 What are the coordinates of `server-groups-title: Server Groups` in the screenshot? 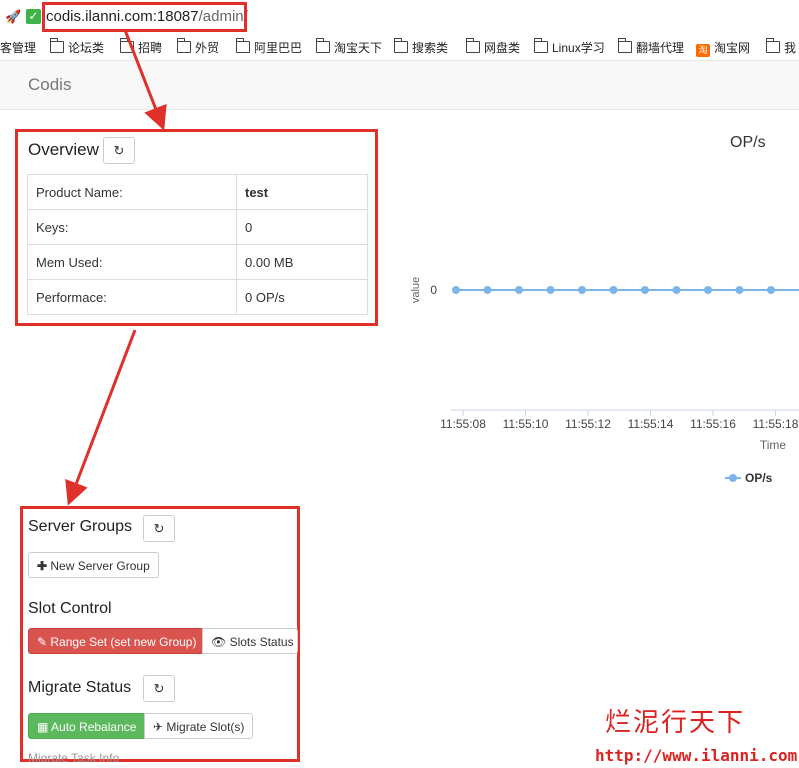 It's located at (80, 526).